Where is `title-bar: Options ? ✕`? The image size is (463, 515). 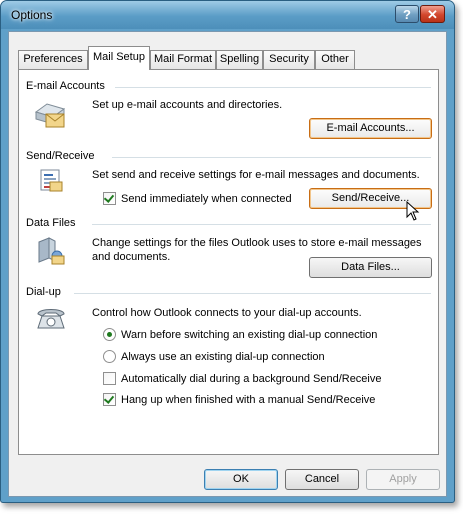 title-bar: Options ? ✕ is located at coordinates (227, 15).